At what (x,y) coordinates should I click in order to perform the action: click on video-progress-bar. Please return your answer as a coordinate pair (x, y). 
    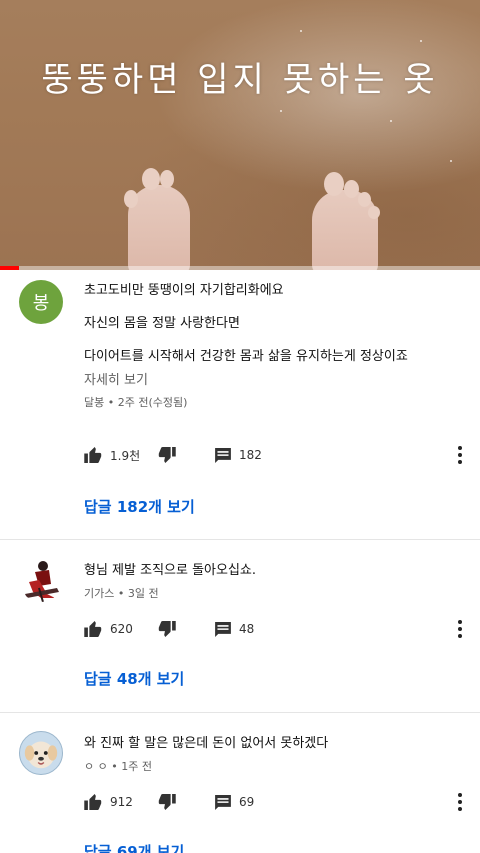
    Looking at the image, I should click on (240, 268).